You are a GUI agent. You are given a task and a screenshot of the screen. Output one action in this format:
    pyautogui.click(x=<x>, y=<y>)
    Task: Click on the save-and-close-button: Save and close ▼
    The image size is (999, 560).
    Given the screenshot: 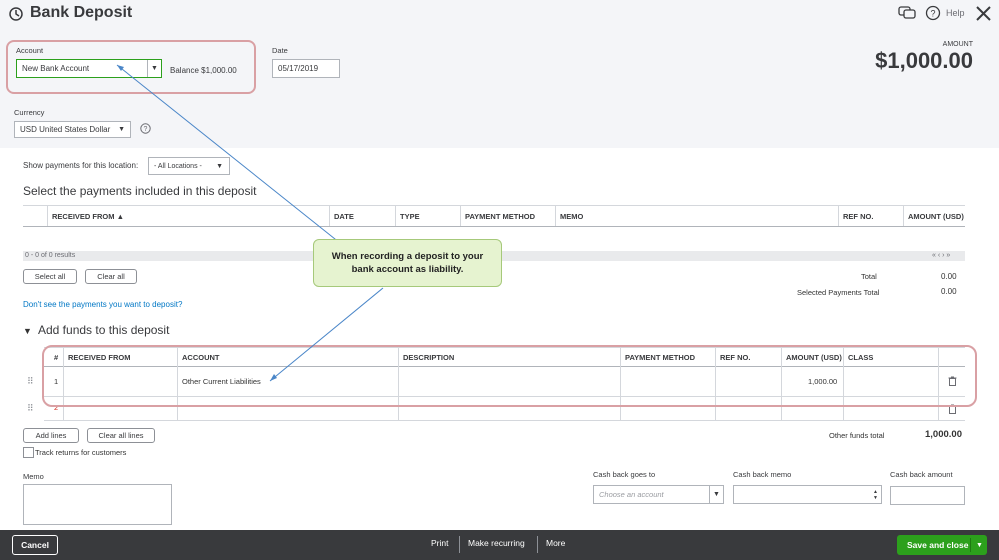 What is the action you would take?
    pyautogui.click(x=942, y=545)
    